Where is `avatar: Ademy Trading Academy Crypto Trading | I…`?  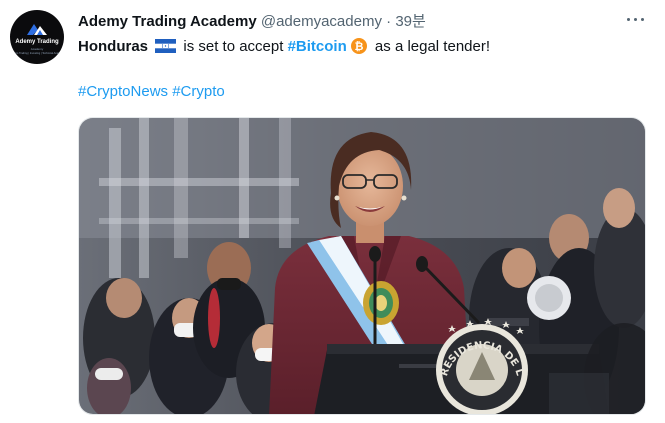
avatar: Ademy Trading Academy Crypto Trading | I… is located at coordinates (37, 37).